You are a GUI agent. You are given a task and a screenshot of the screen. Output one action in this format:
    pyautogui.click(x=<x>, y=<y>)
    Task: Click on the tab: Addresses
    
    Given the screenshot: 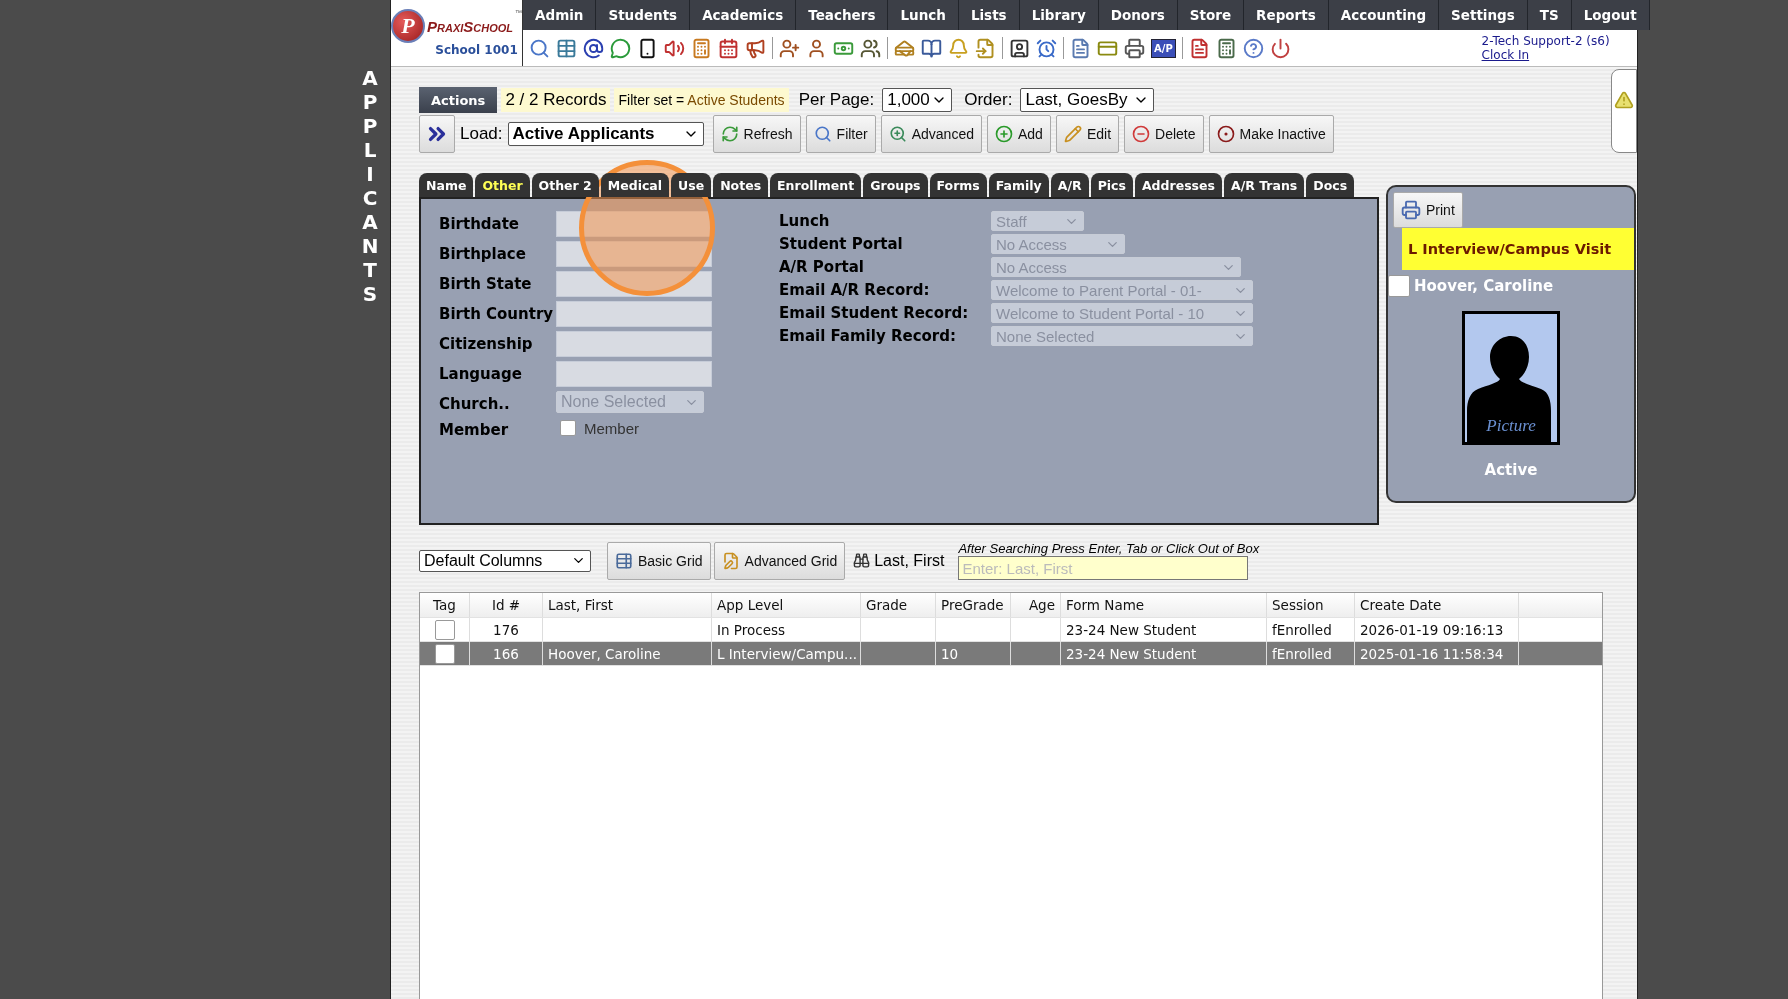 What is the action you would take?
    pyautogui.click(x=1178, y=185)
    